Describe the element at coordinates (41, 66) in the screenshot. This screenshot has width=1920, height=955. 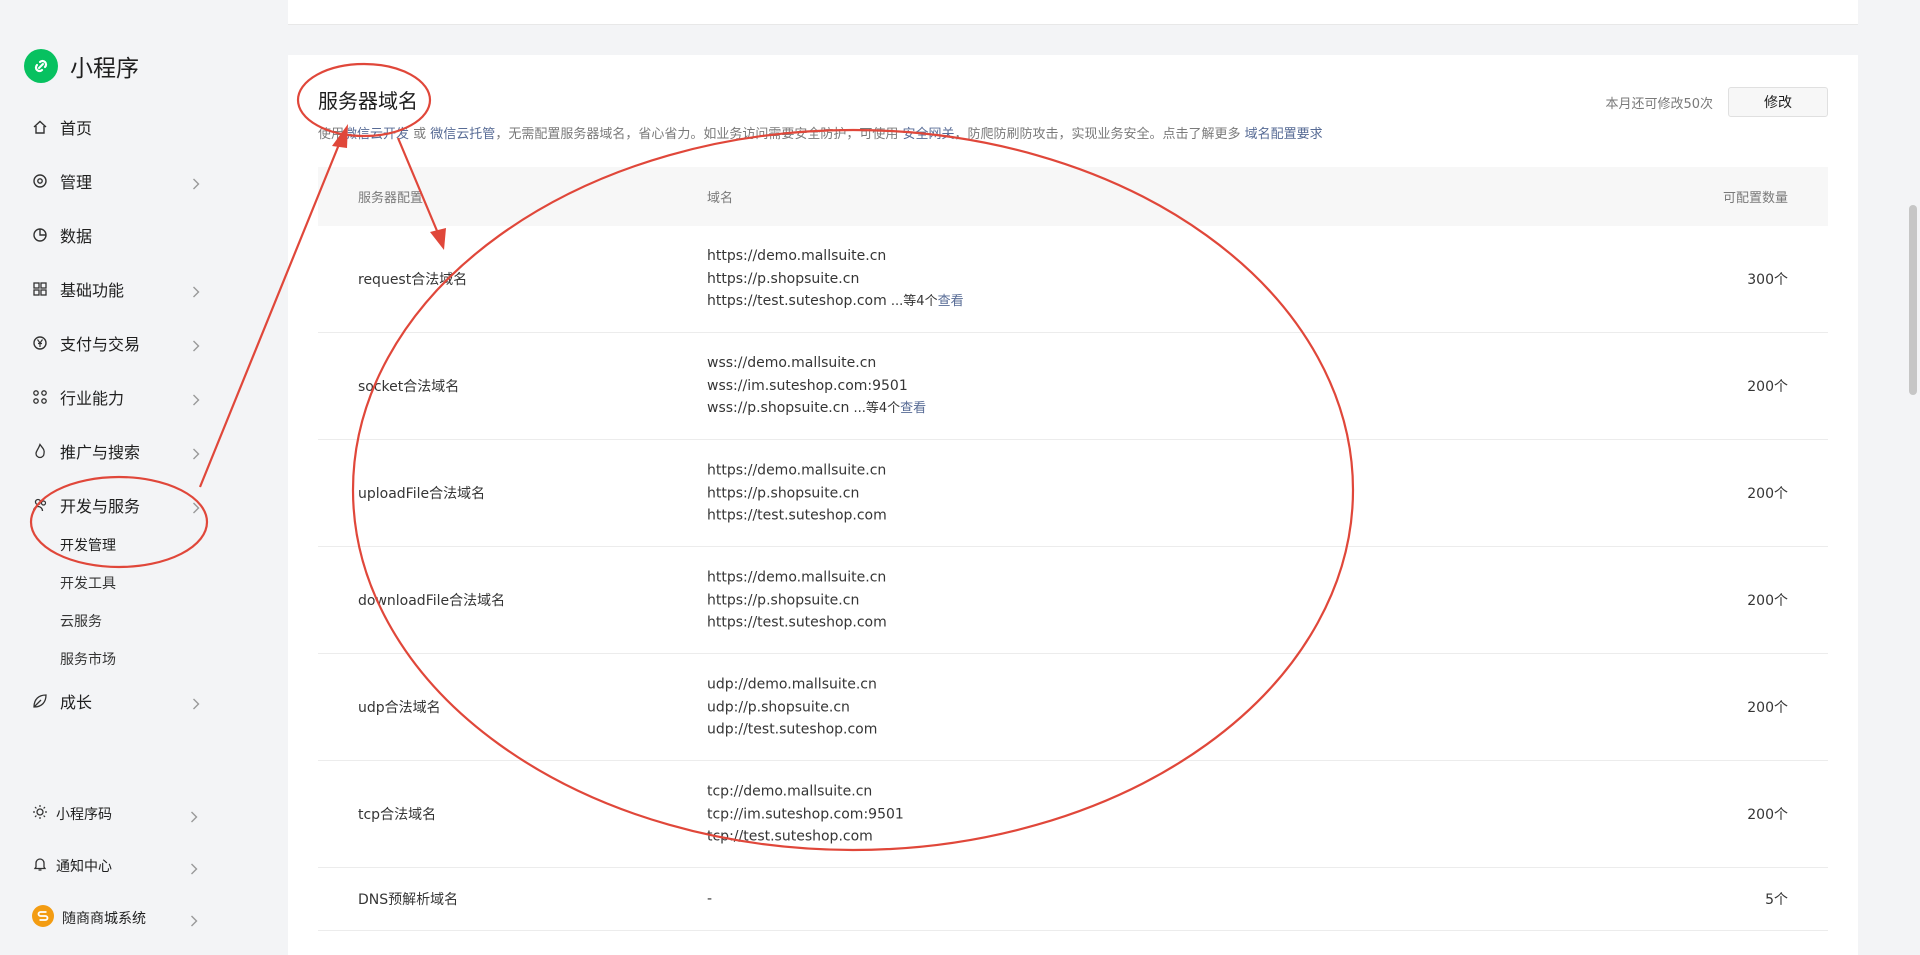
I see `link-icon` at that location.